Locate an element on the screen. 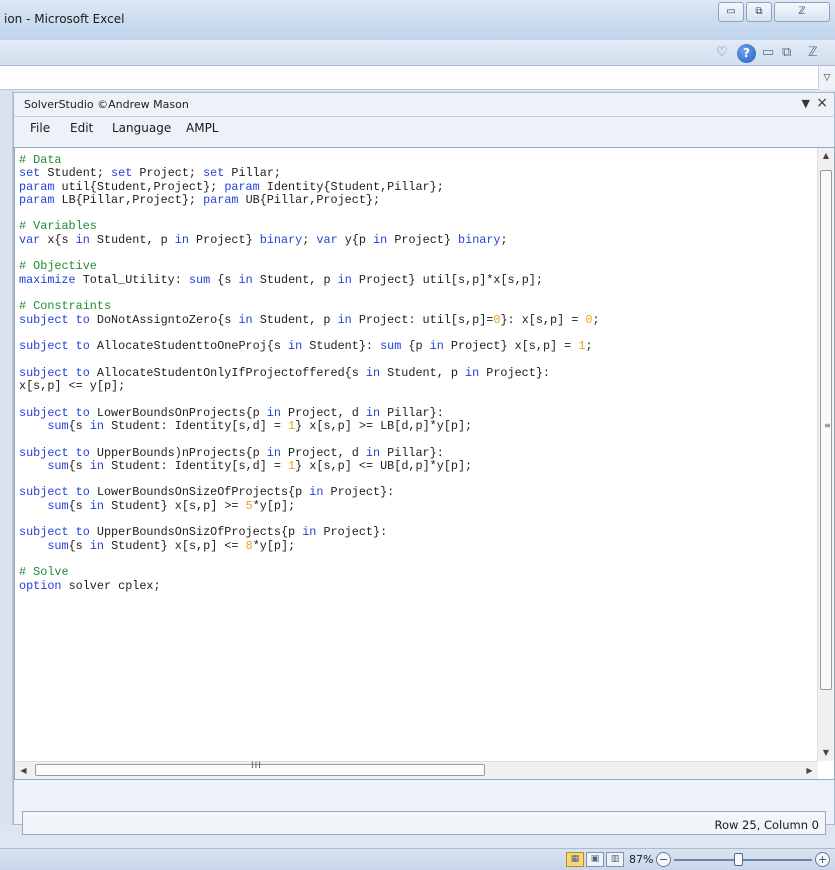  code-text: UpperBounds)nProjects{p is located at coordinates (178, 452).